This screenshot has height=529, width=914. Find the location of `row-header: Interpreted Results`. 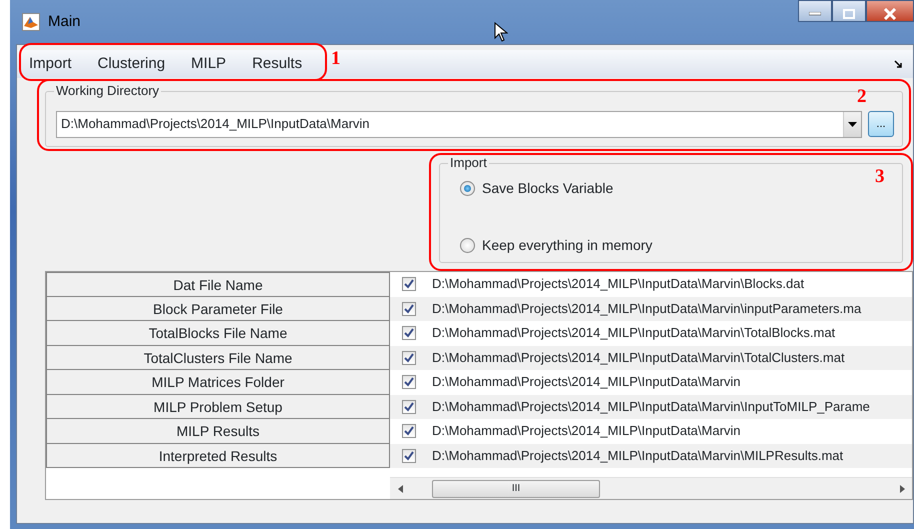

row-header: Interpreted Results is located at coordinates (218, 456).